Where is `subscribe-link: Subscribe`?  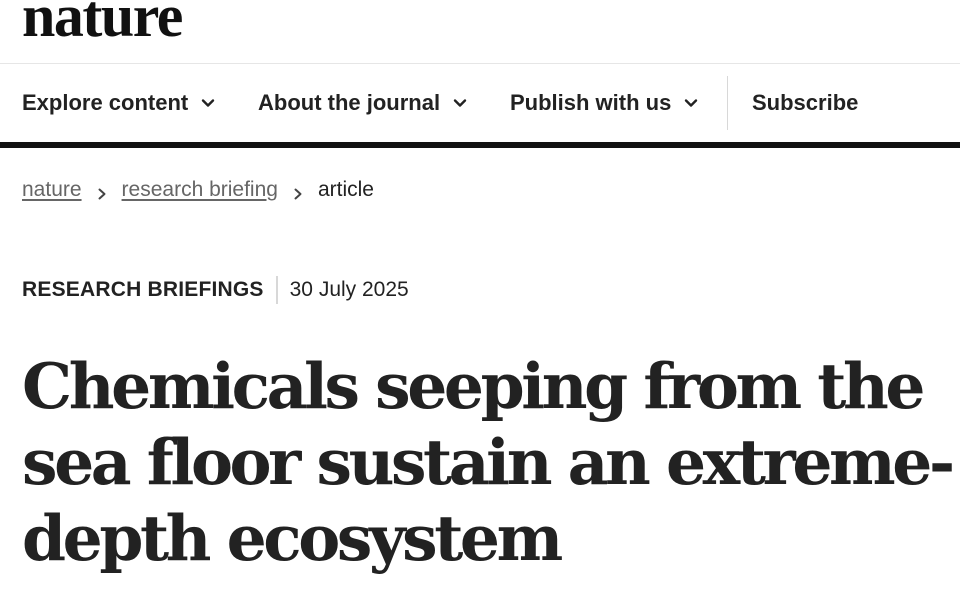 subscribe-link: Subscribe is located at coordinates (805, 103).